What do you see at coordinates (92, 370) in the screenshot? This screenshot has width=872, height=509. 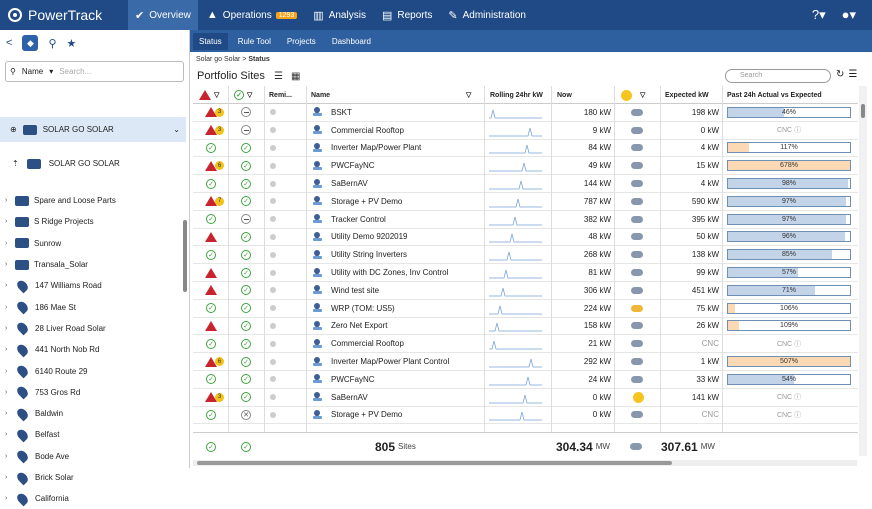 I see `tree-item: › 6140 Route 29` at bounding box center [92, 370].